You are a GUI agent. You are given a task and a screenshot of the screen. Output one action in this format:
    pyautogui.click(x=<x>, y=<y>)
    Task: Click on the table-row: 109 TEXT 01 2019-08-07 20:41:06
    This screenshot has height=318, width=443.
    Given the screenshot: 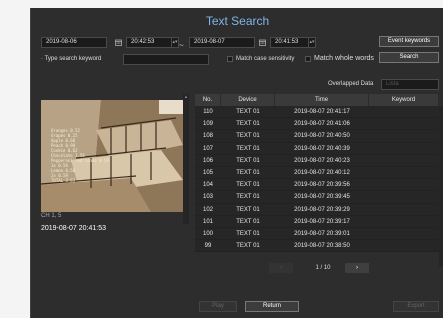 What is the action you would take?
    pyautogui.click(x=317, y=124)
    